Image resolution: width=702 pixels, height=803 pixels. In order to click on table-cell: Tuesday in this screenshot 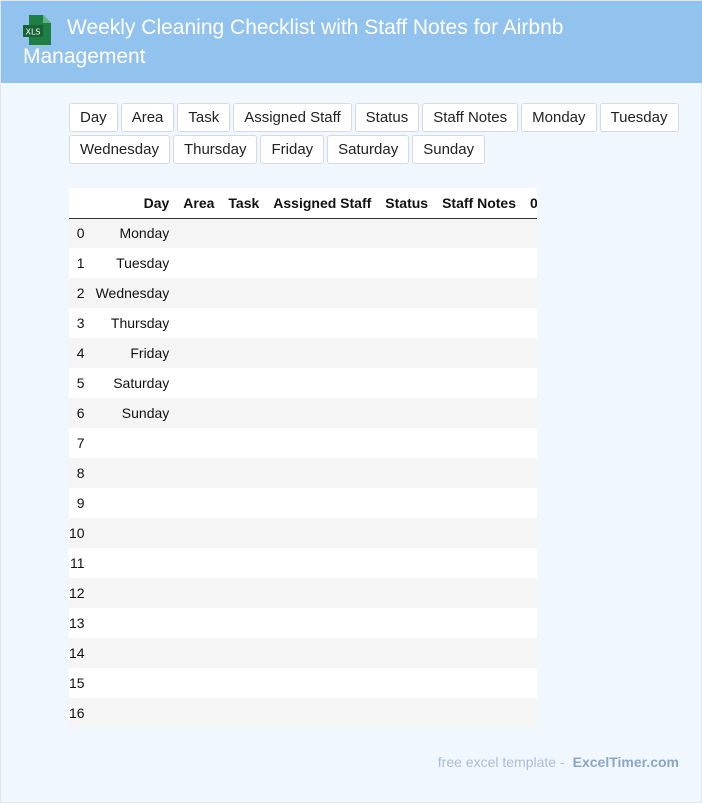, I will do `click(143, 263)`.